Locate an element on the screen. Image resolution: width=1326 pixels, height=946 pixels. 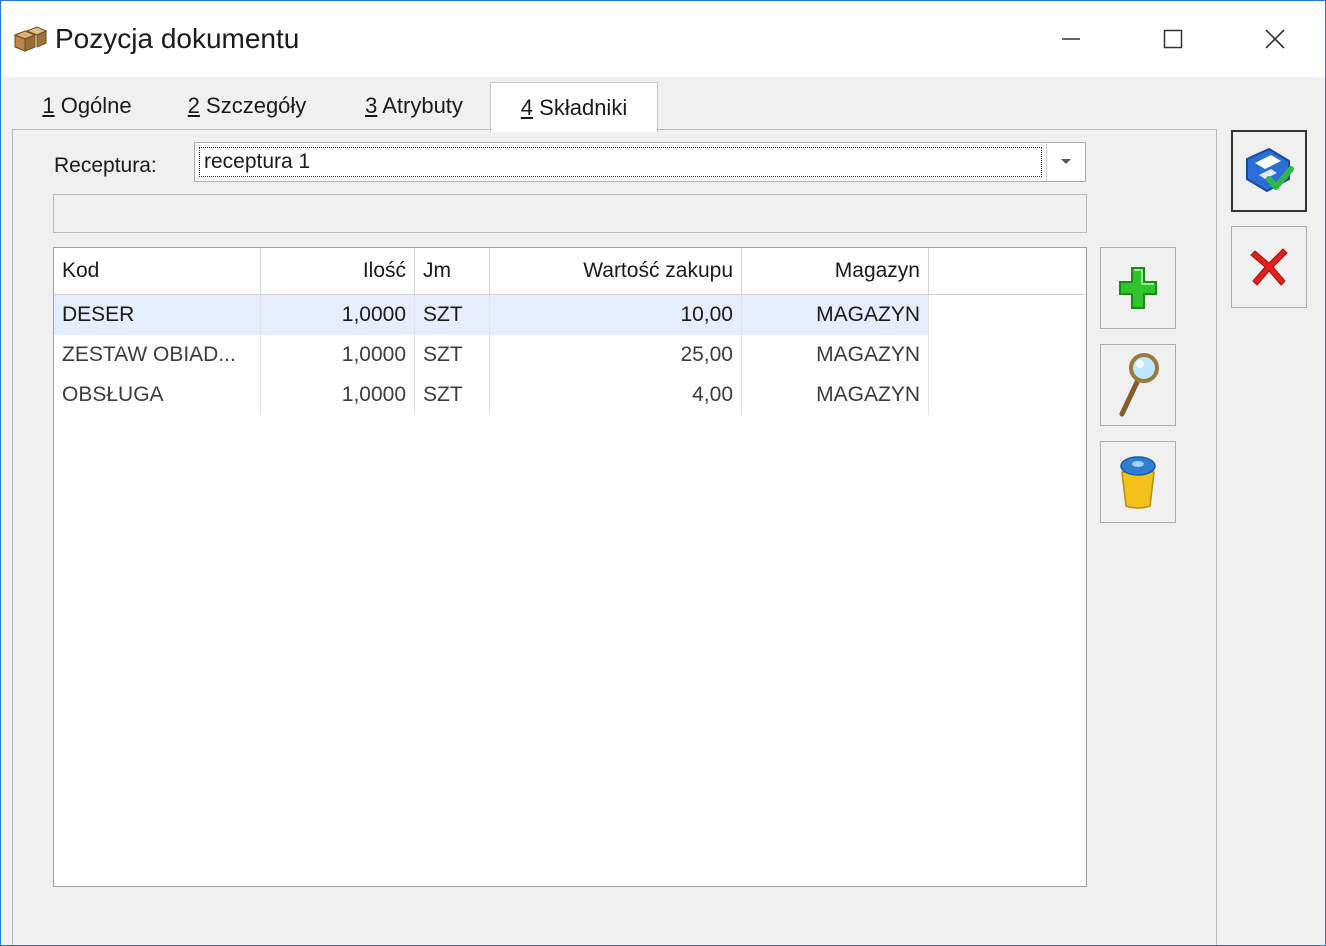
recipe-info-field is located at coordinates (570, 213).